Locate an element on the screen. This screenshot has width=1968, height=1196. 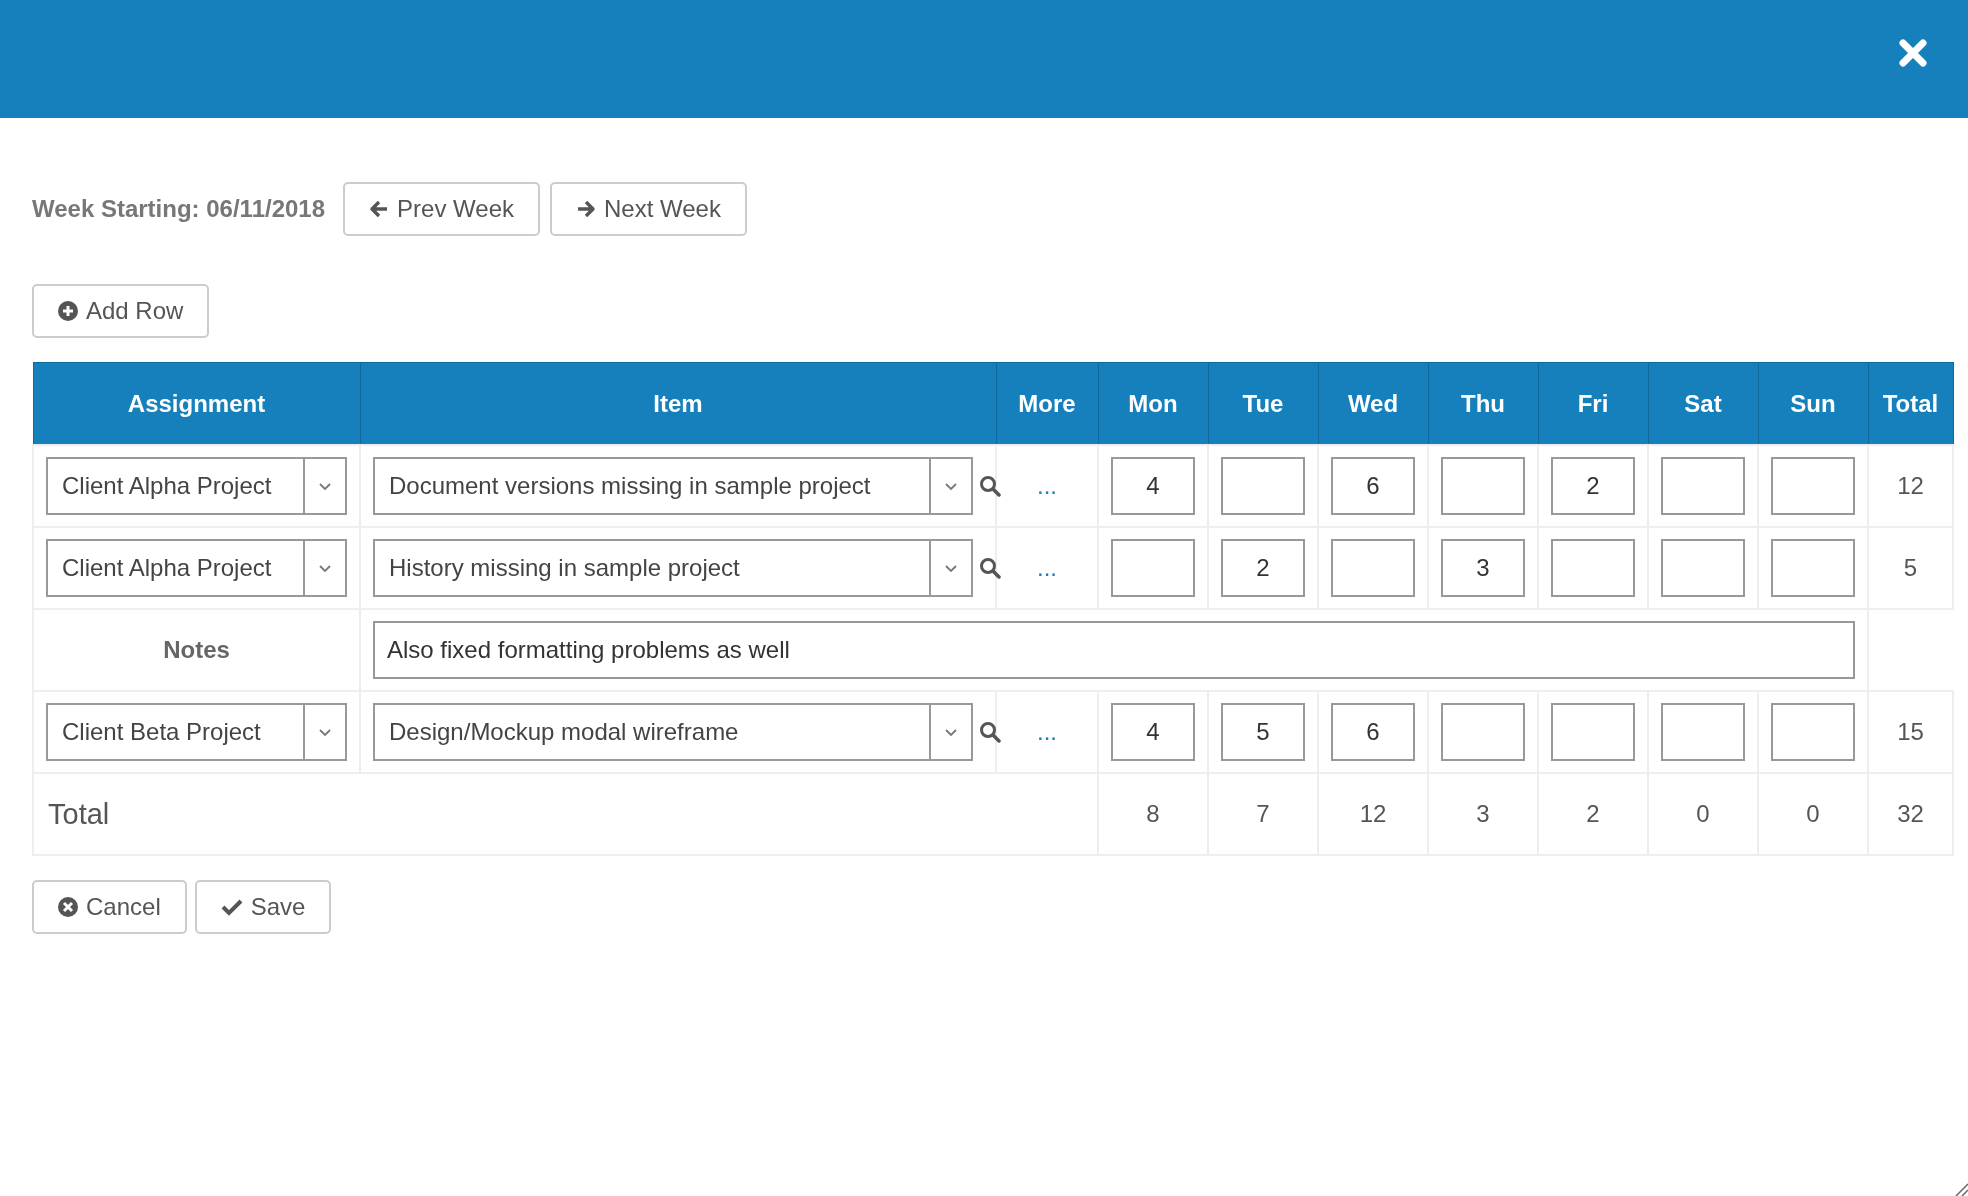
column-header: Total is located at coordinates (1910, 403).